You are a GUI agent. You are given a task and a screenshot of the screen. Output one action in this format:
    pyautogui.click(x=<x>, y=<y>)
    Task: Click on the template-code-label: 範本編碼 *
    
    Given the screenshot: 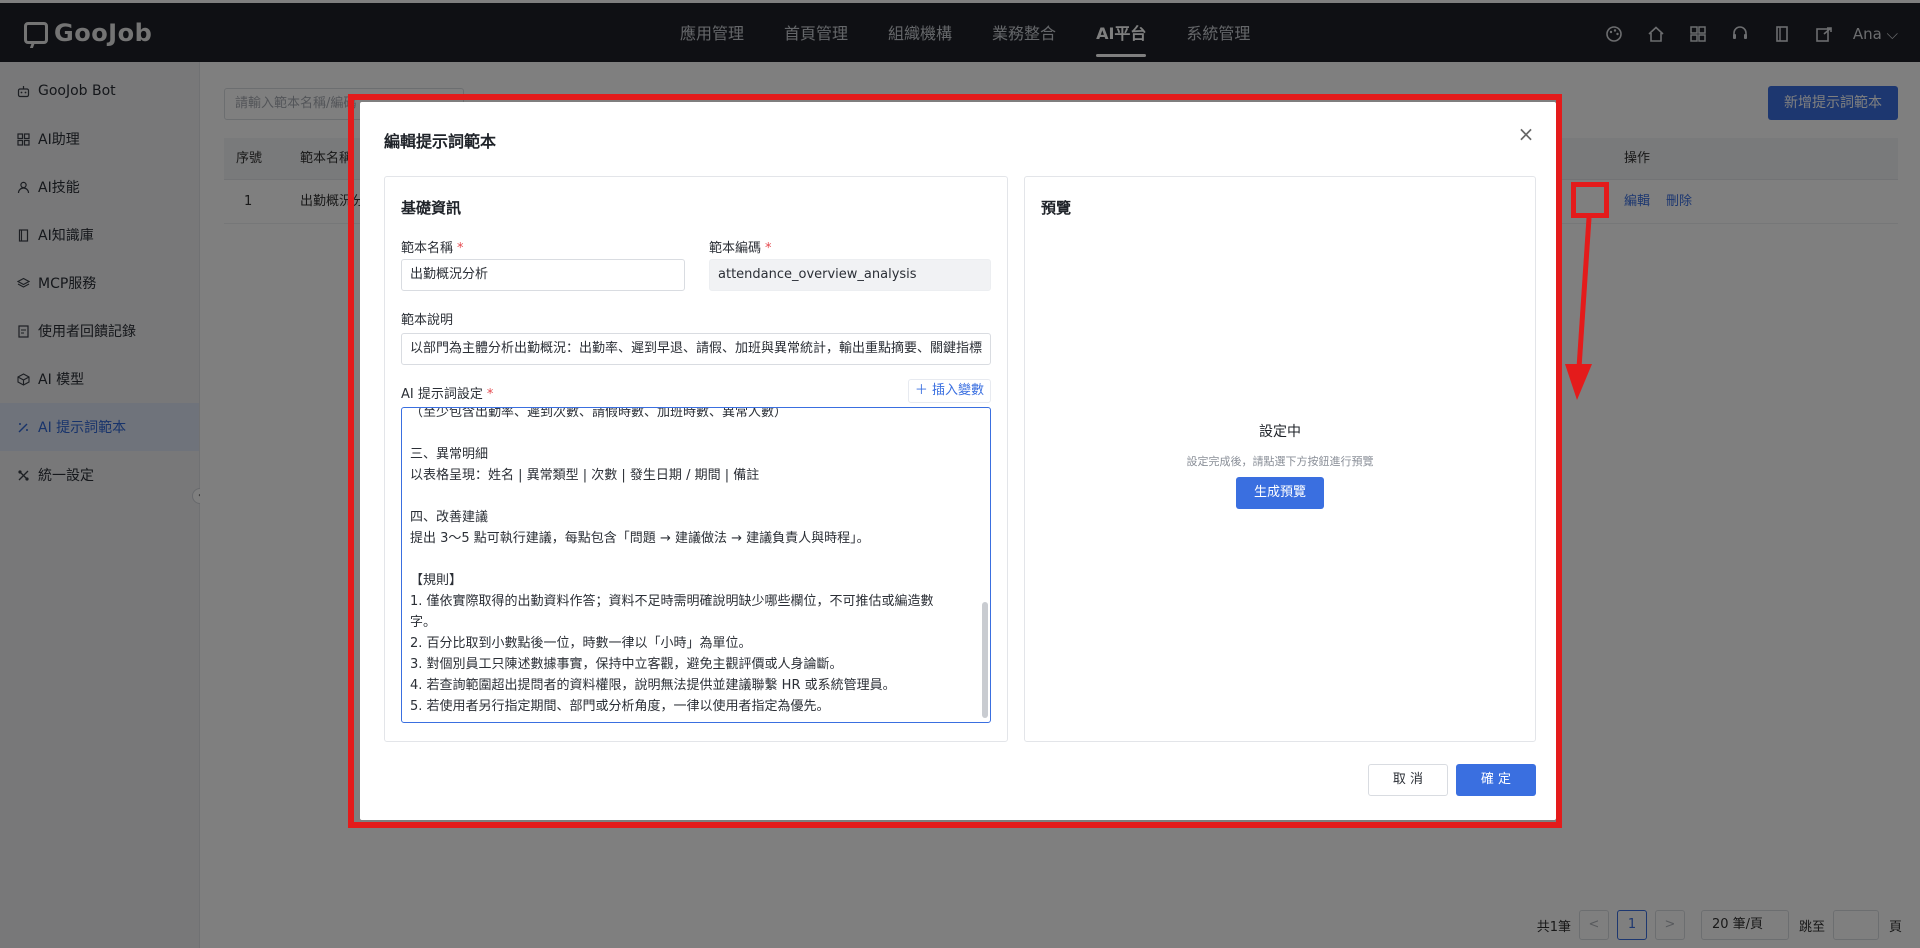 What is the action you would take?
    pyautogui.click(x=740, y=246)
    